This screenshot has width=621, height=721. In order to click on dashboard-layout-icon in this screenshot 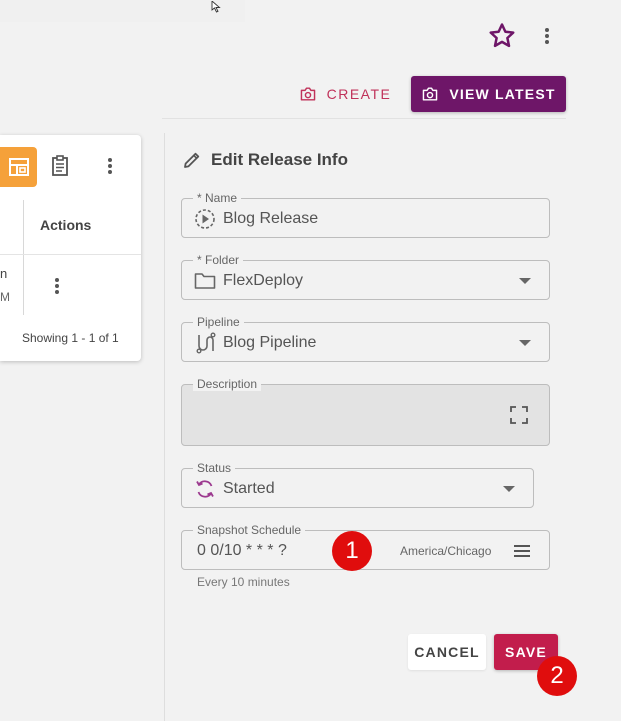, I will do `click(18, 167)`.